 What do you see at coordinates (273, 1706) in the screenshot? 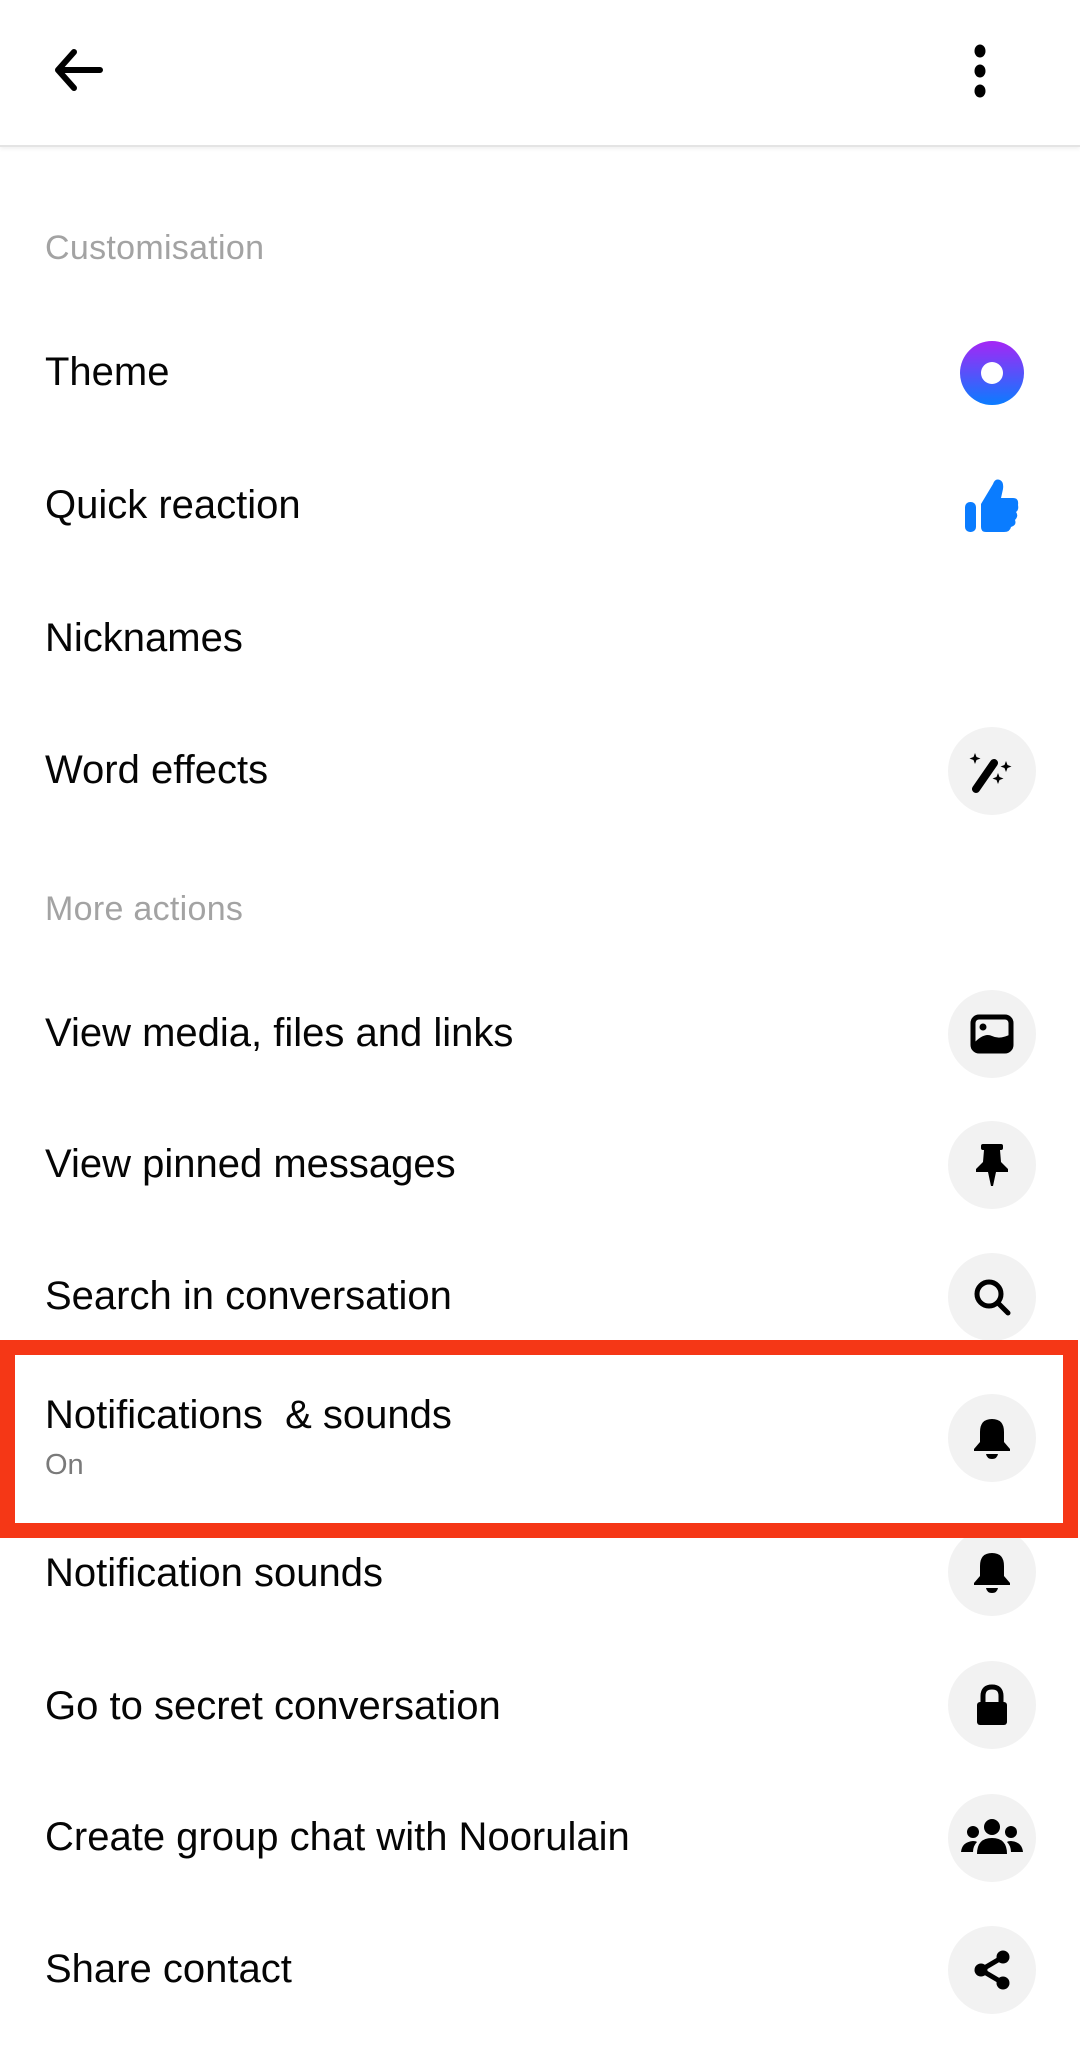
I see `row-label: Go to secret conversation` at bounding box center [273, 1706].